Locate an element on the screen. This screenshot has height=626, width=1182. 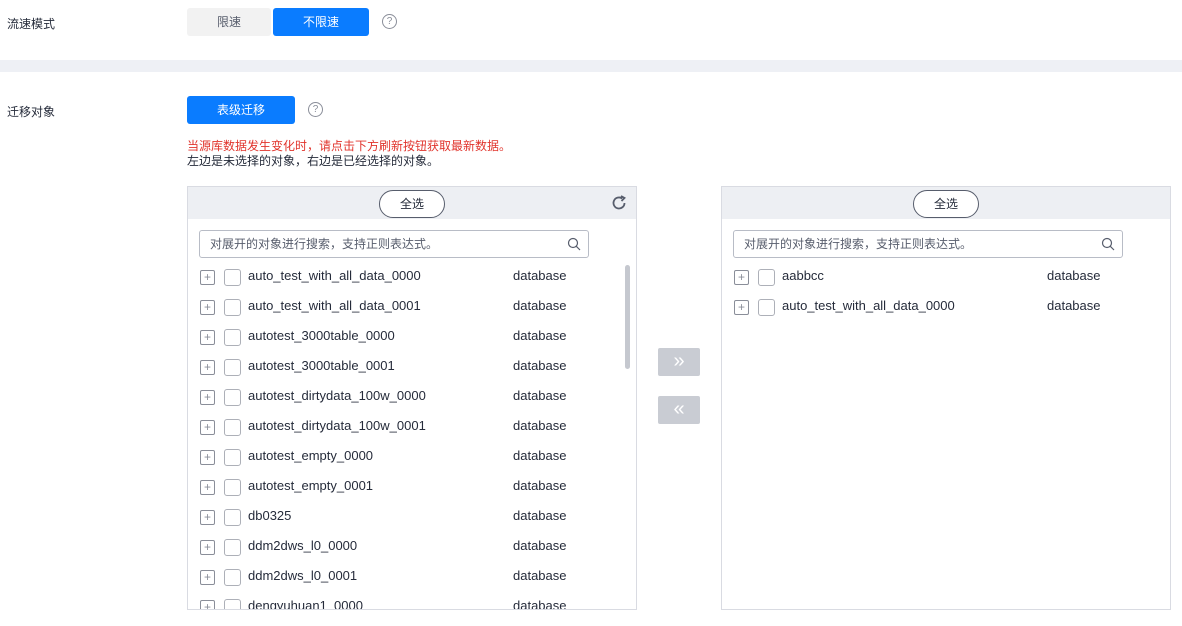
limit-speed-option: 限速 is located at coordinates (229, 22).